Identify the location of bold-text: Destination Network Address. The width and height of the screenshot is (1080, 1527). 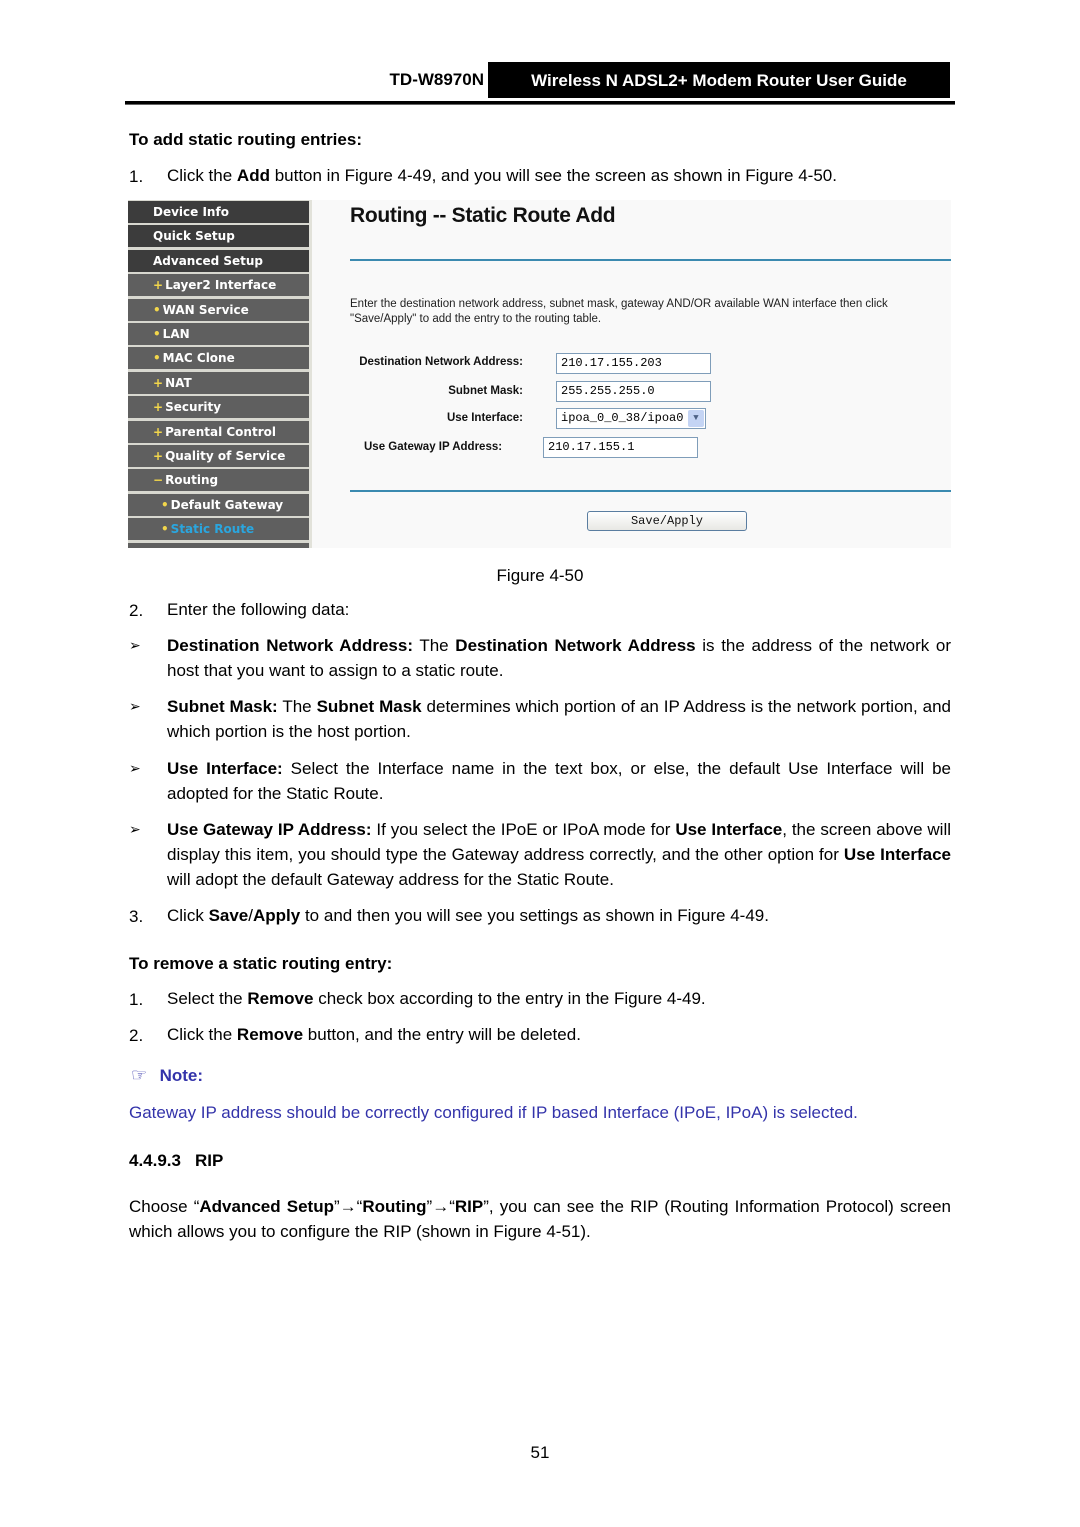
(575, 645).